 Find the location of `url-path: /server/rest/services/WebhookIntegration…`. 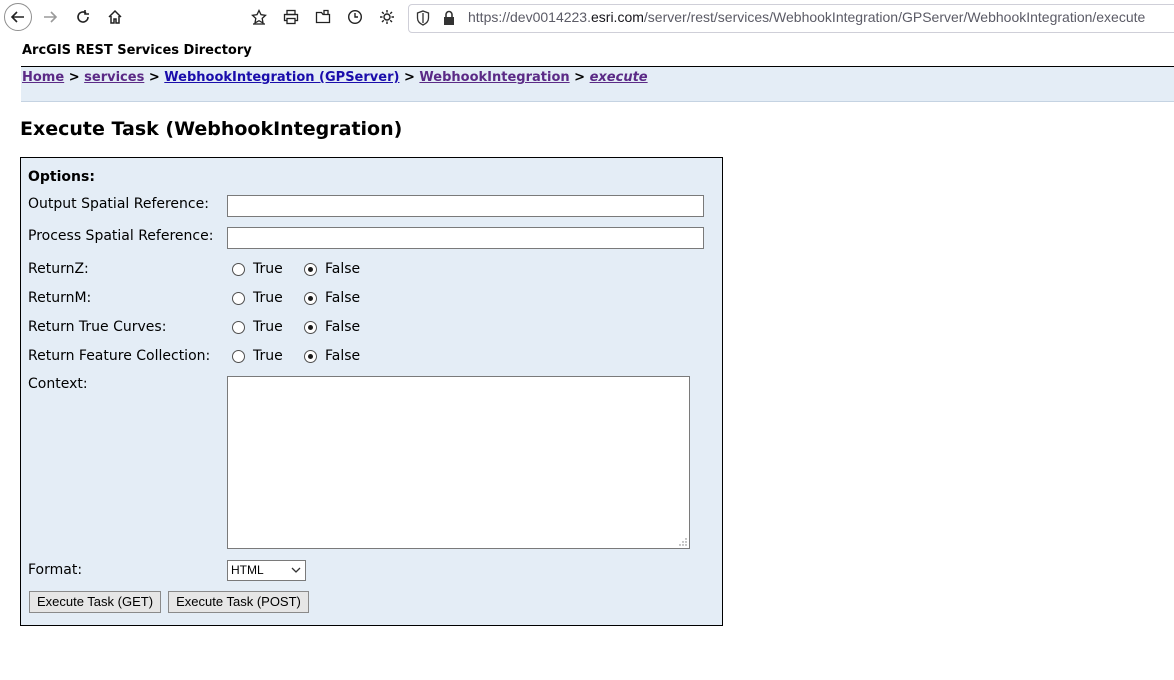

url-path: /server/rest/services/WebhookIntegration… is located at coordinates (894, 17).